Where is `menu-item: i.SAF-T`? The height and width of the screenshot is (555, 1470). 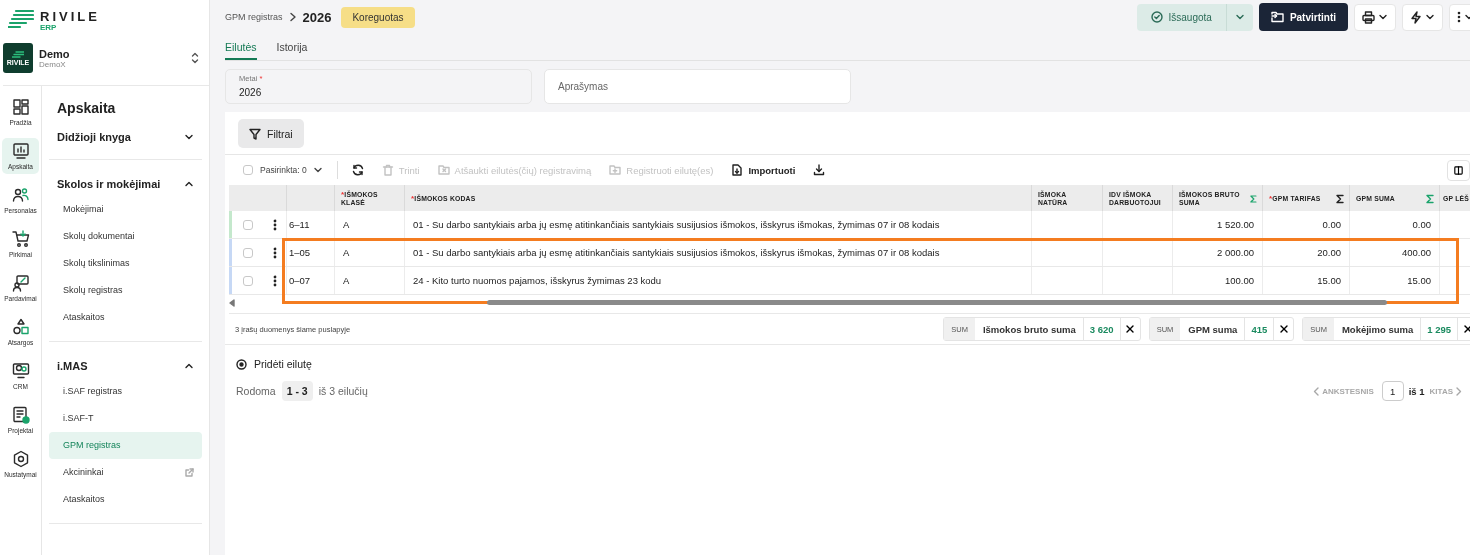
menu-item: i.SAF-T is located at coordinates (125, 418).